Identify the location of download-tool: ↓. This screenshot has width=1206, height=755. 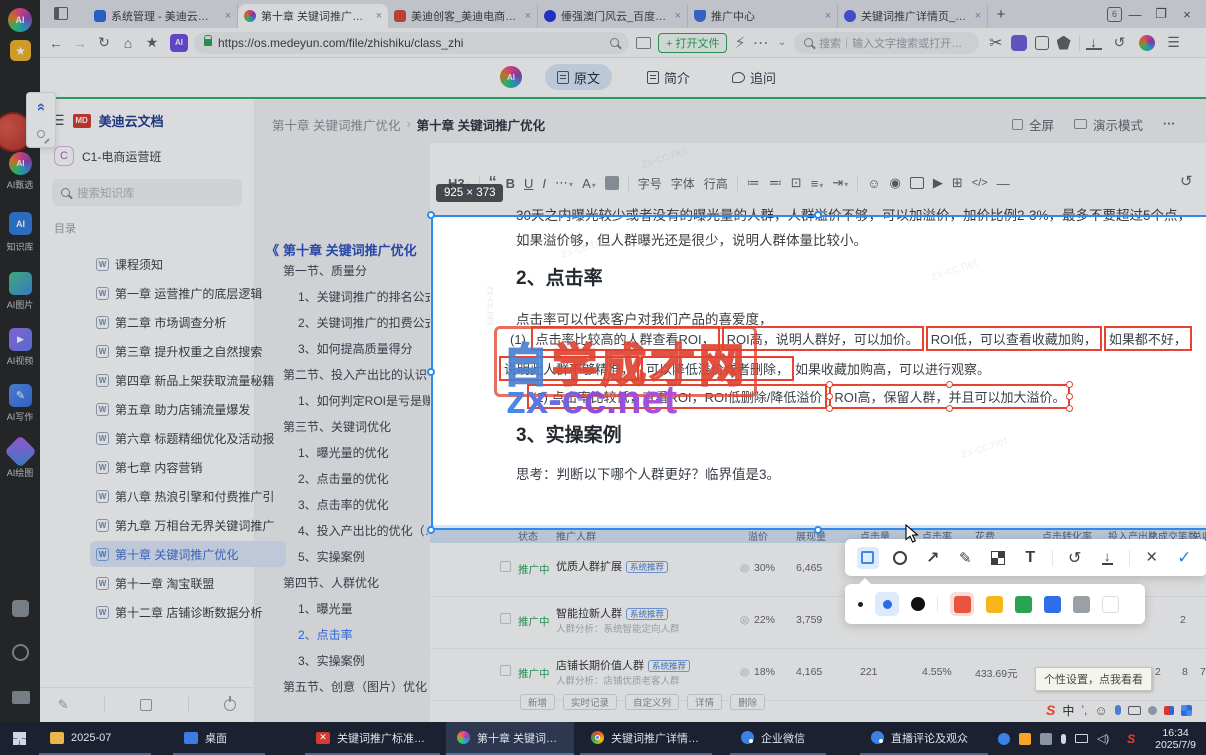
(1107, 558).